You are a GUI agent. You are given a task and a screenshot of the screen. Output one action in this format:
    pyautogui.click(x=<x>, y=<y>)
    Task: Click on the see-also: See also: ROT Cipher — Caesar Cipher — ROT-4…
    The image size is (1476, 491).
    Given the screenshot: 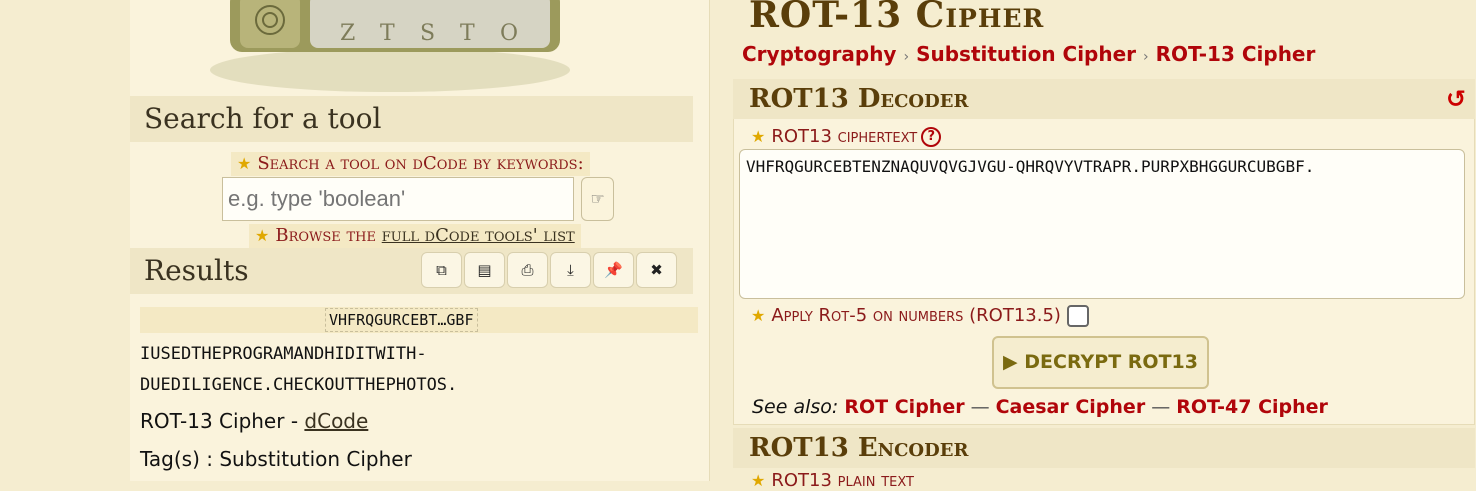 What is the action you would take?
    pyautogui.click(x=1040, y=407)
    